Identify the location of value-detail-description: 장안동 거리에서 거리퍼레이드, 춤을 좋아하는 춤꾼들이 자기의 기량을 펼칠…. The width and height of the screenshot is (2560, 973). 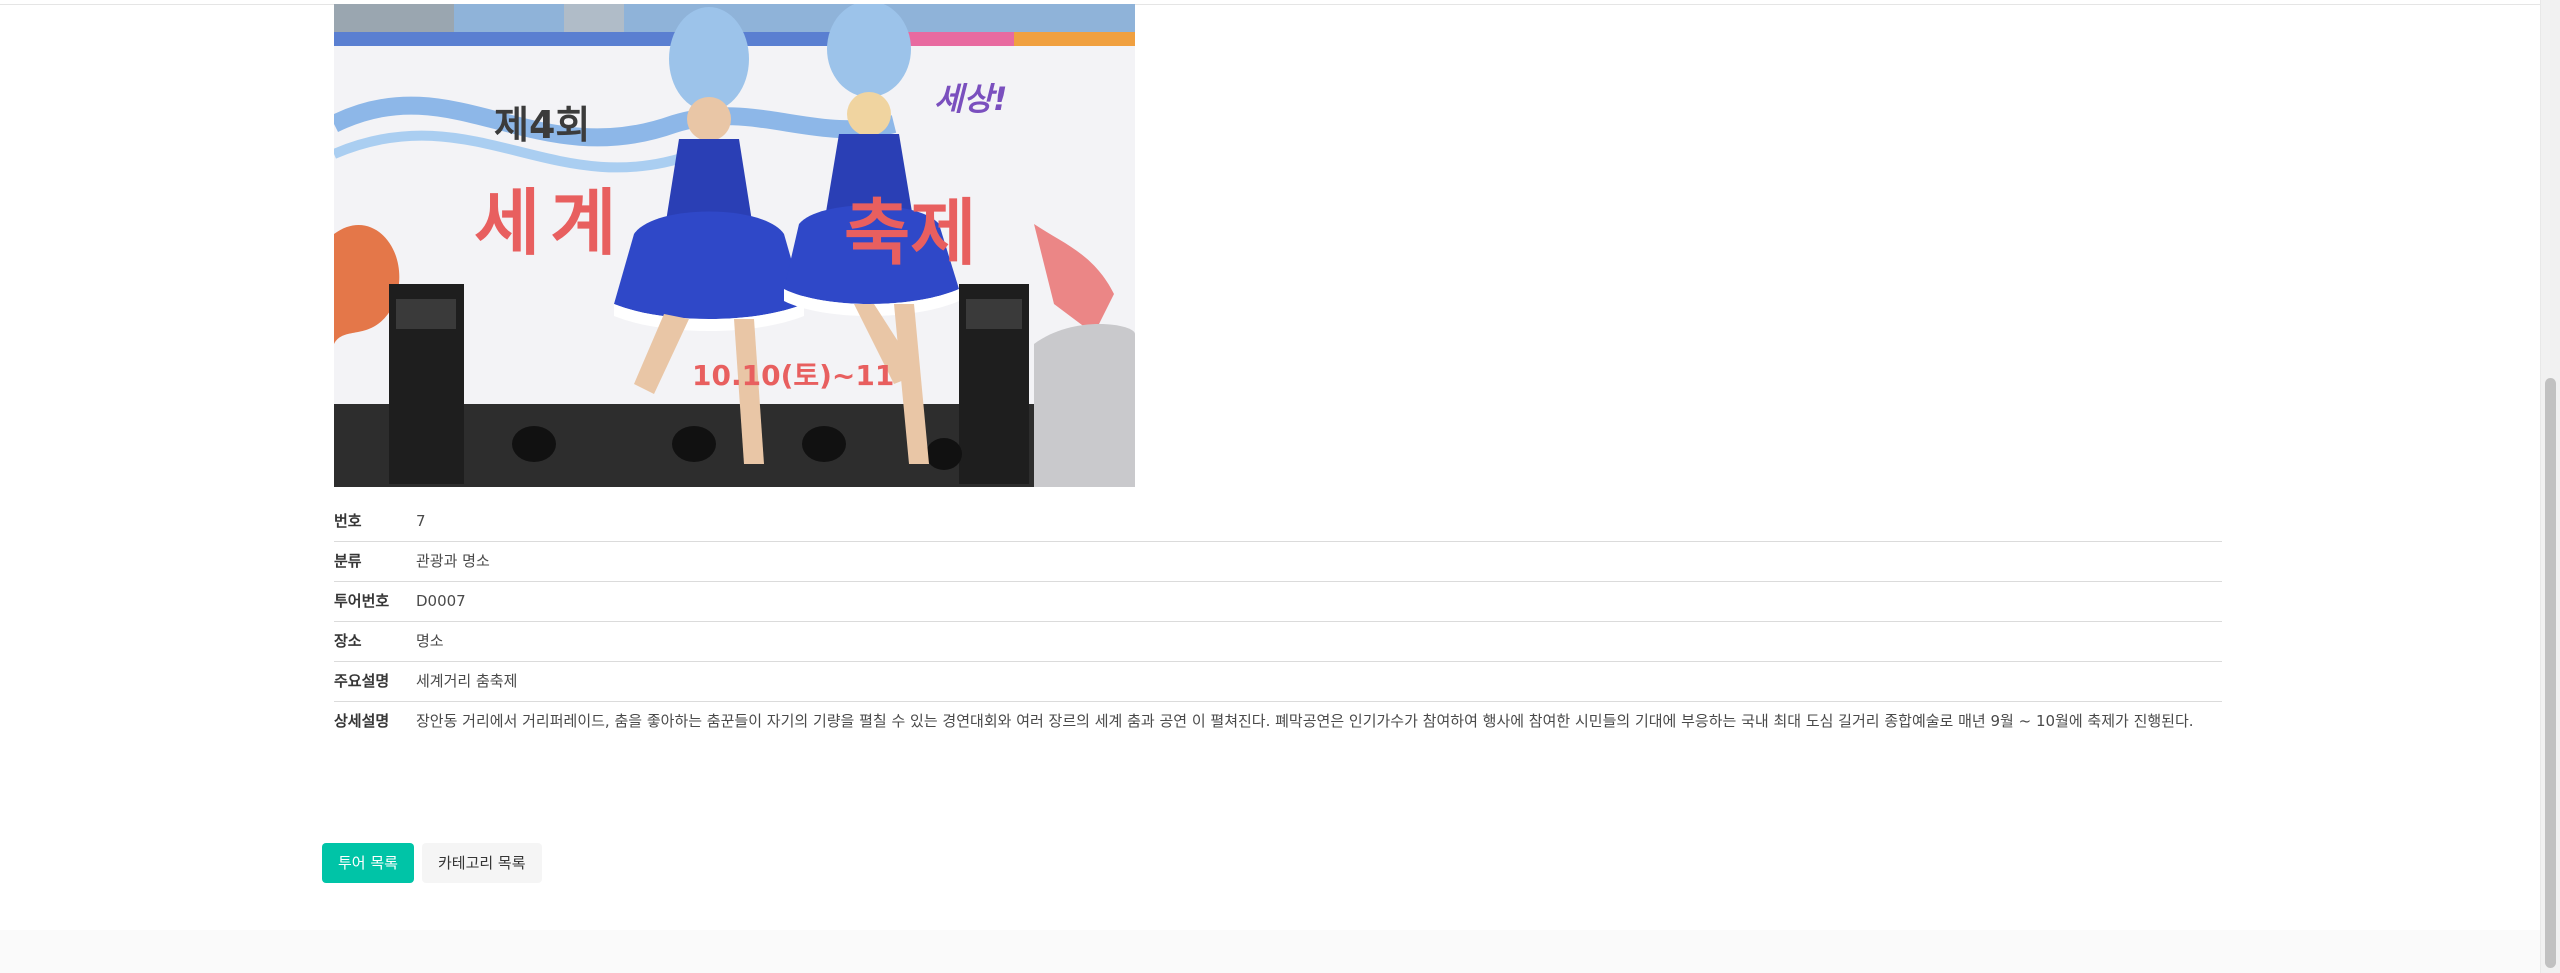
(1305, 721).